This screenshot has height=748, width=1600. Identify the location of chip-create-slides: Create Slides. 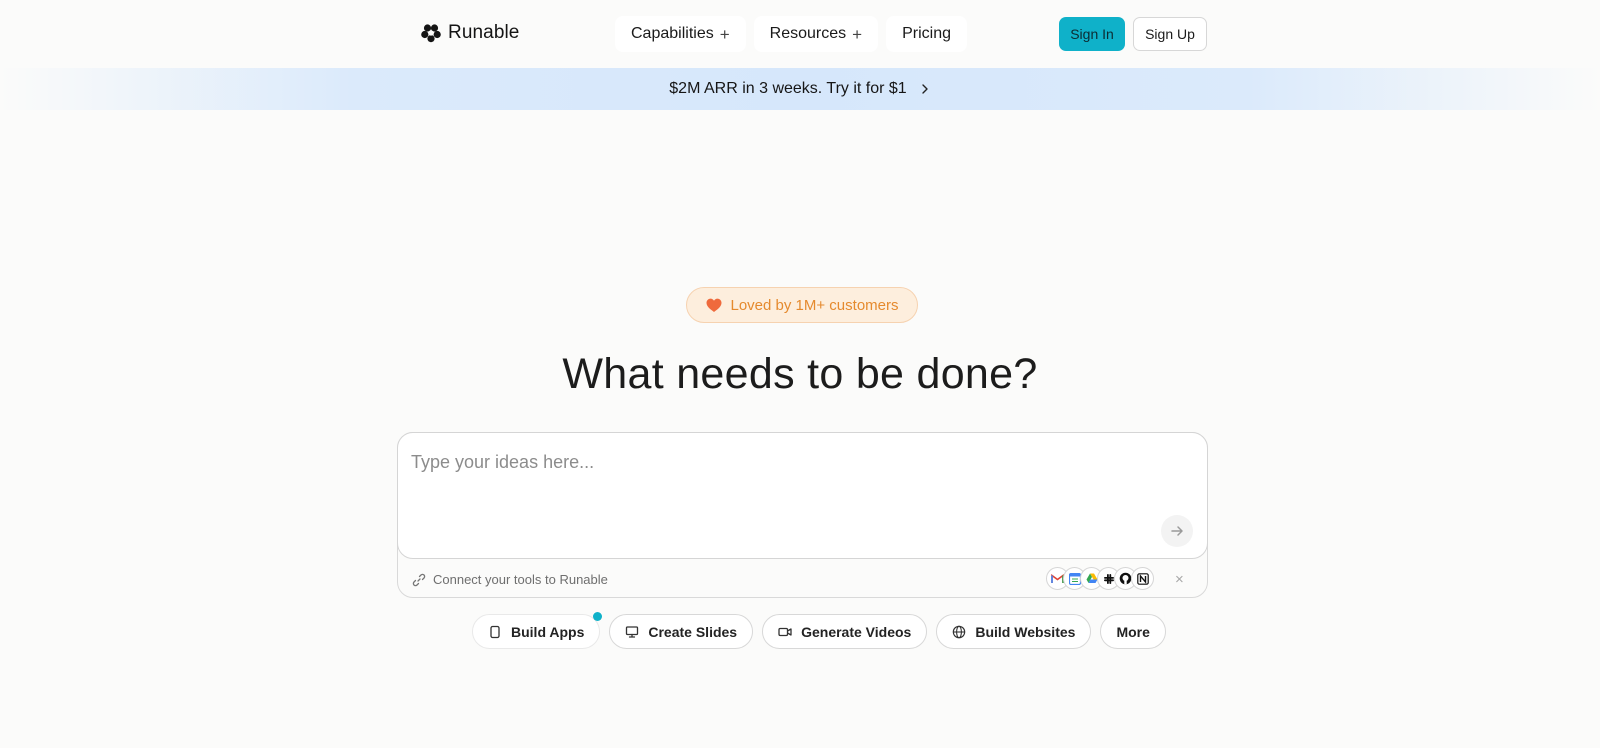
(681, 631).